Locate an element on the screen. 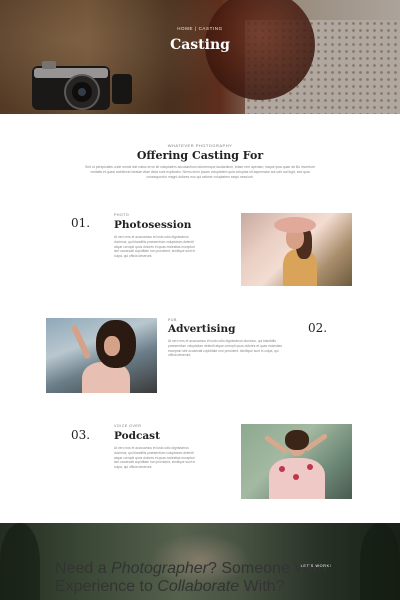 The image size is (400, 600). service-eyebrow: Voice over is located at coordinates (128, 426).